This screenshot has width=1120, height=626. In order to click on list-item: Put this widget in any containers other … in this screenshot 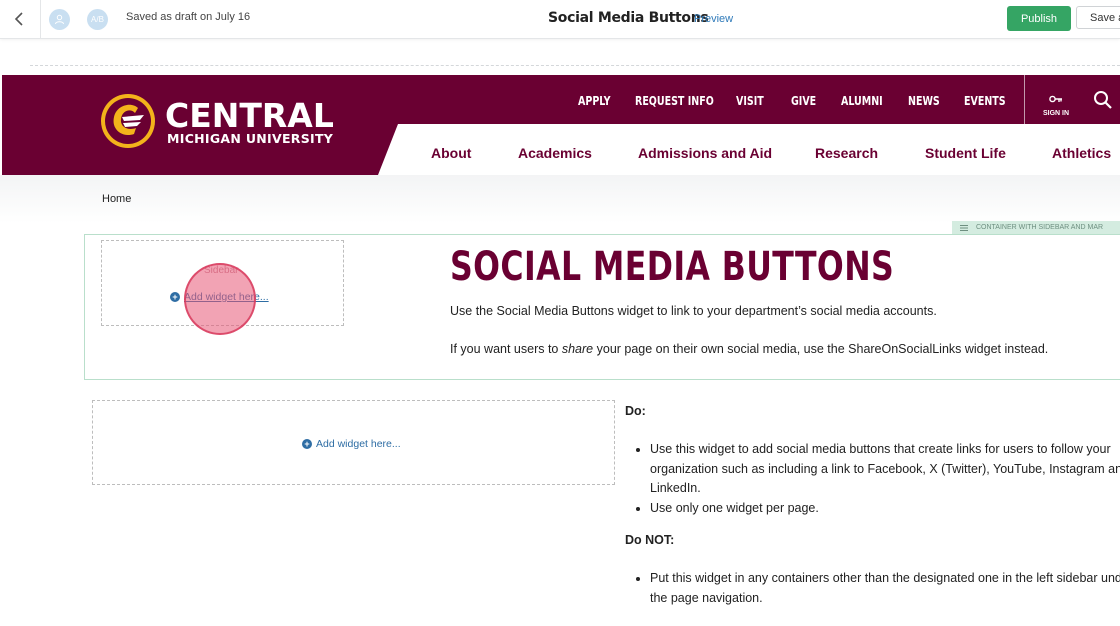, I will do `click(885, 588)`.